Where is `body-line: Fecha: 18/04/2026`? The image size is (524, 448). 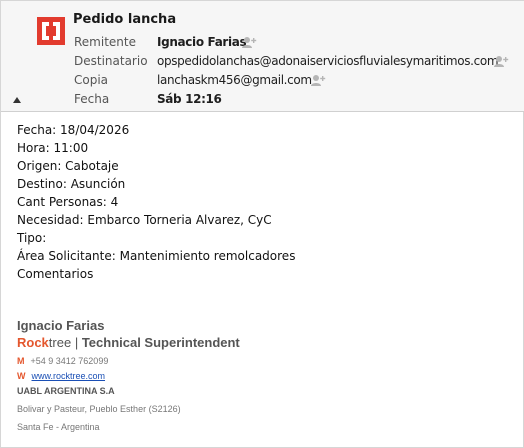
body-line: Fecha: 18/04/2026 is located at coordinates (73, 130).